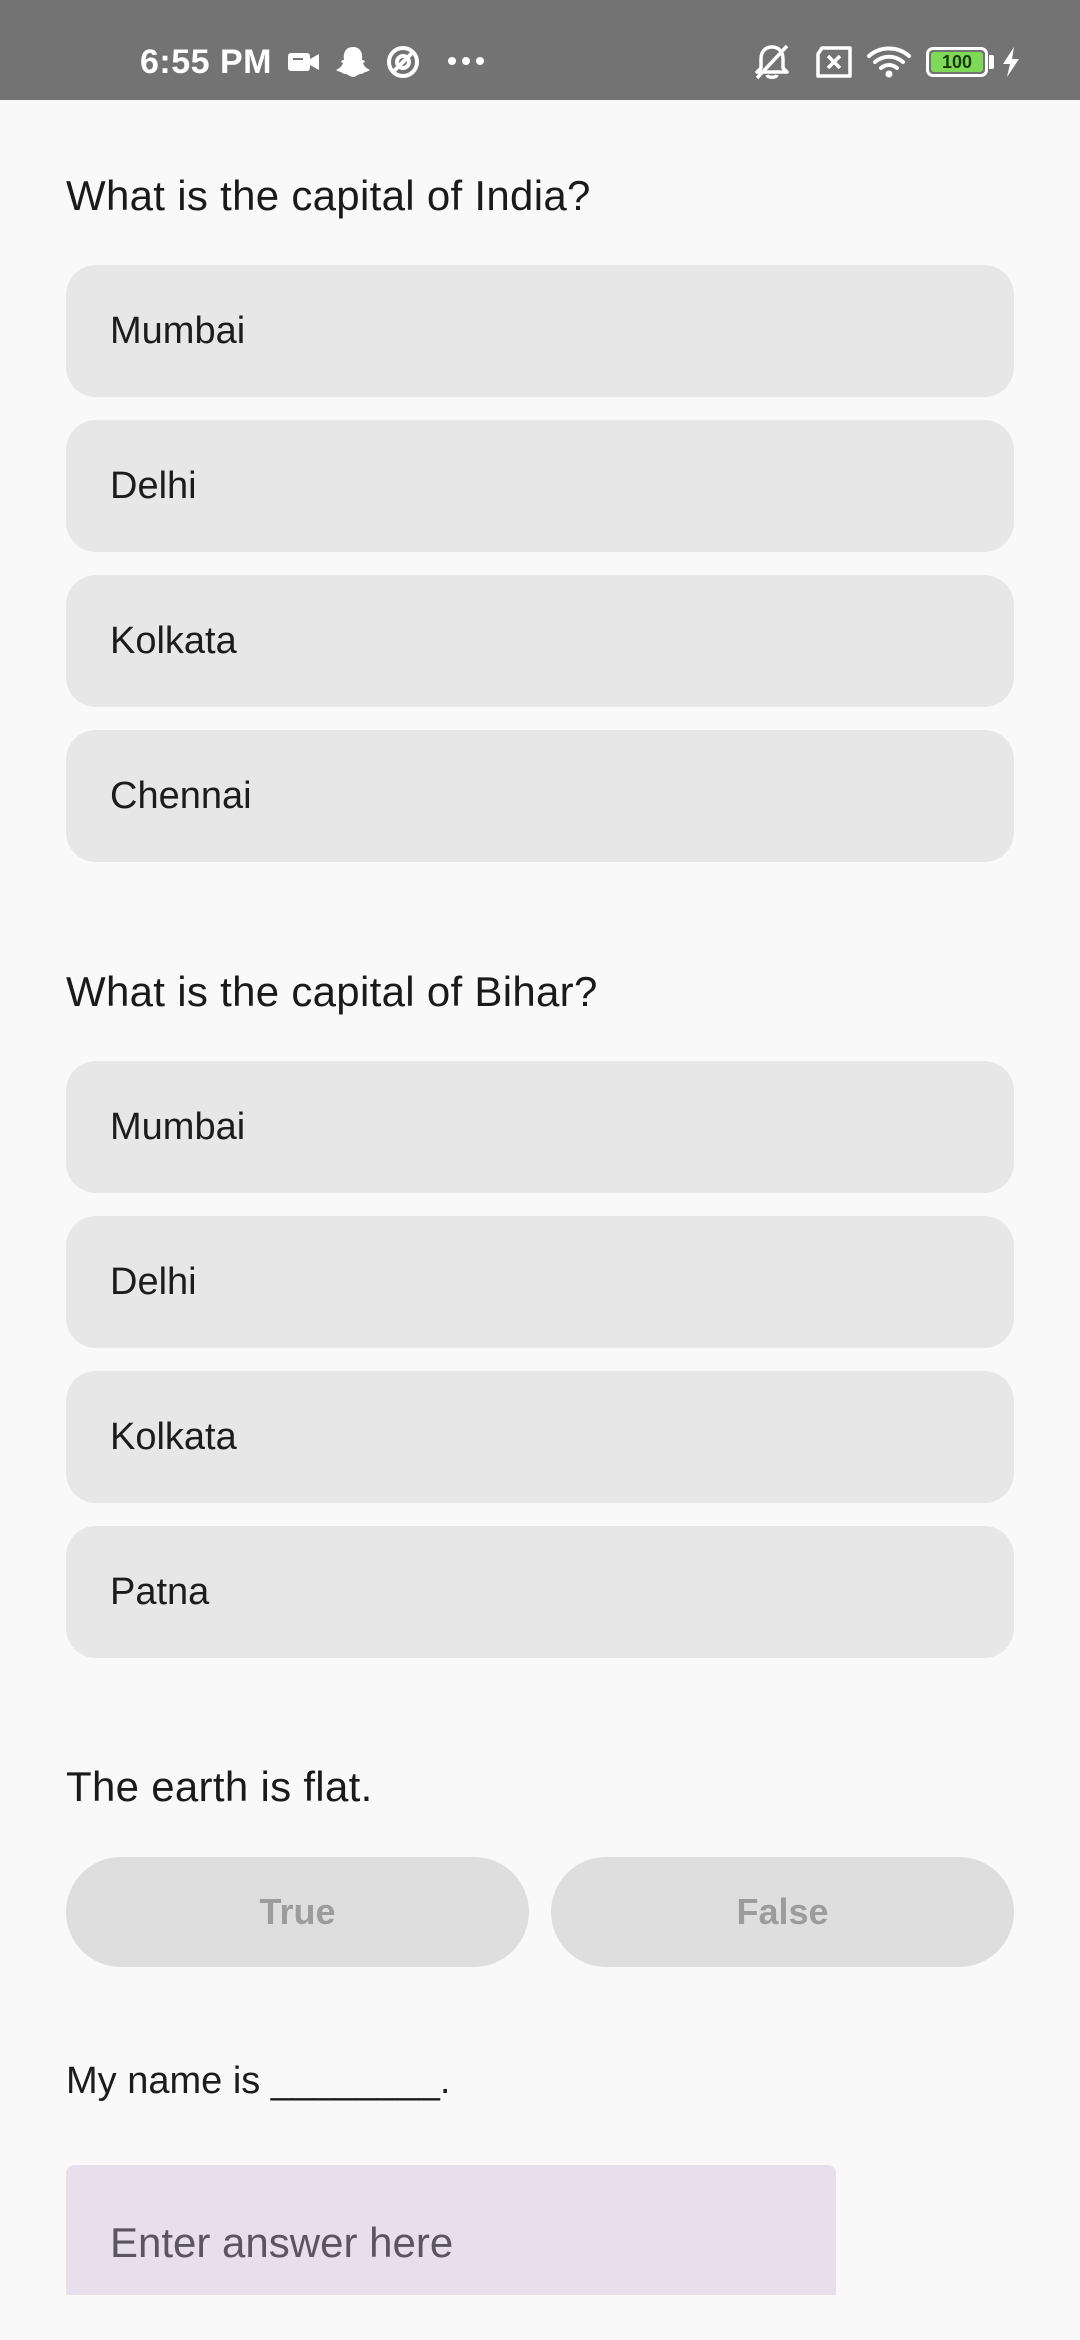 This screenshot has height=2340, width=1080. What do you see at coordinates (991, 62) in the screenshot?
I see `battery-cap` at bounding box center [991, 62].